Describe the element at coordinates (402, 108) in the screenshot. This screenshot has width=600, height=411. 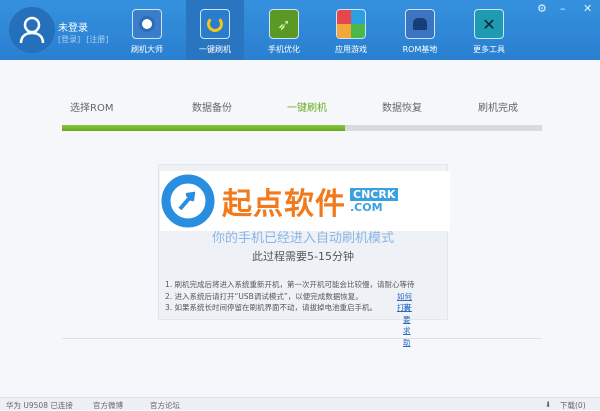
I see `step-restore: 数据恢复` at that location.